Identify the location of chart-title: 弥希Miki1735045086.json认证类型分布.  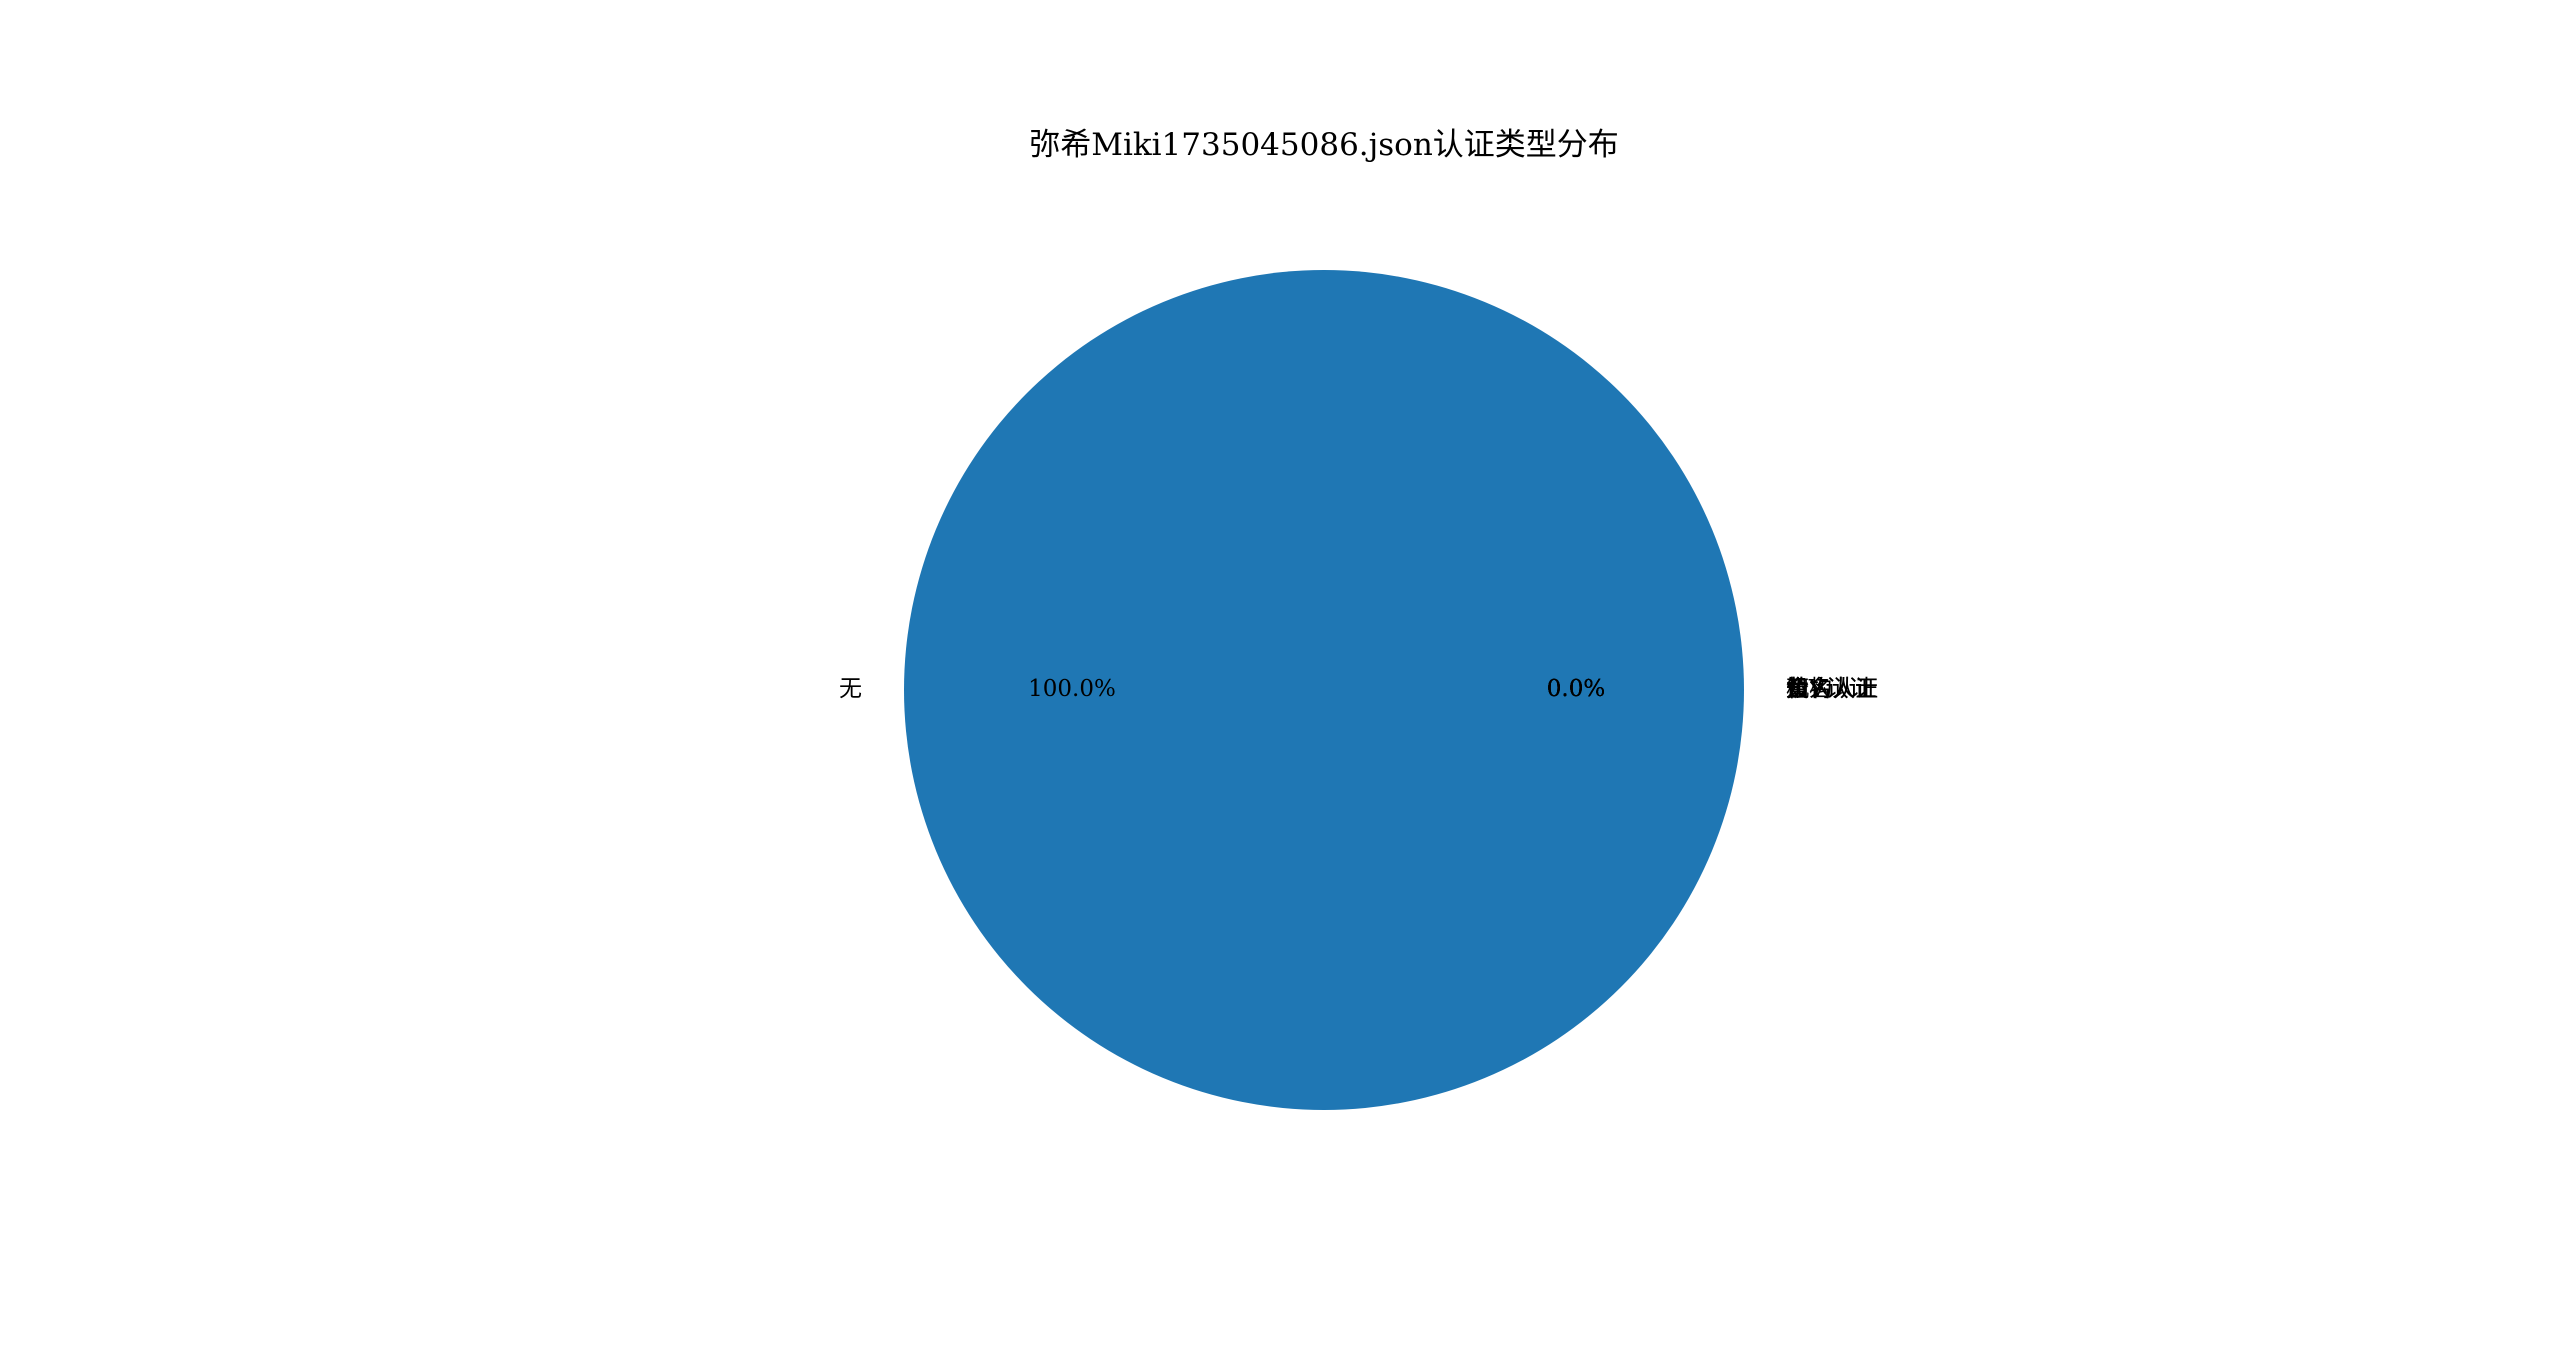
(1324, 145).